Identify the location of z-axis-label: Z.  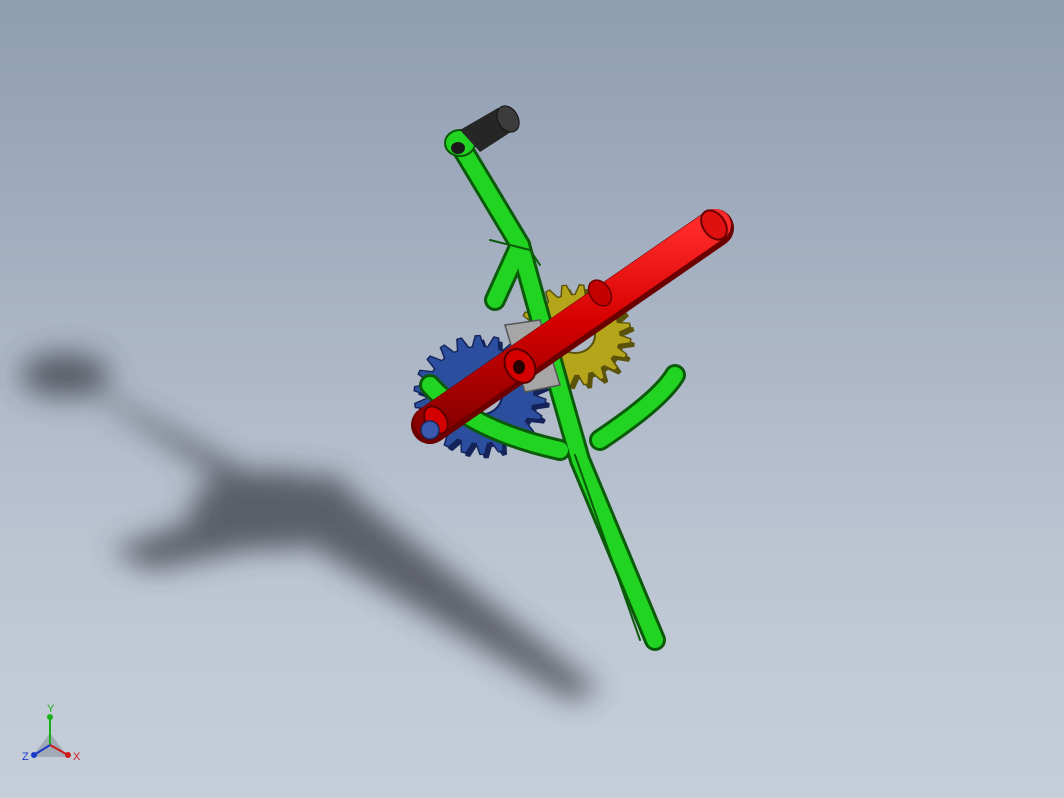
(25, 757).